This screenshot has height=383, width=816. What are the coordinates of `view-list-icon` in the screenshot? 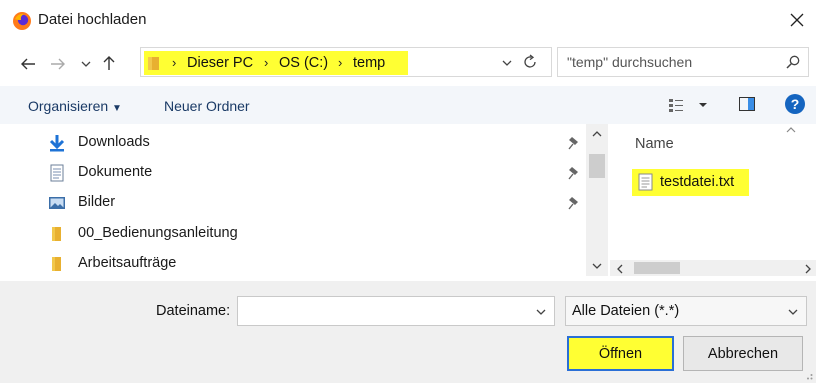 It's located at (688, 105).